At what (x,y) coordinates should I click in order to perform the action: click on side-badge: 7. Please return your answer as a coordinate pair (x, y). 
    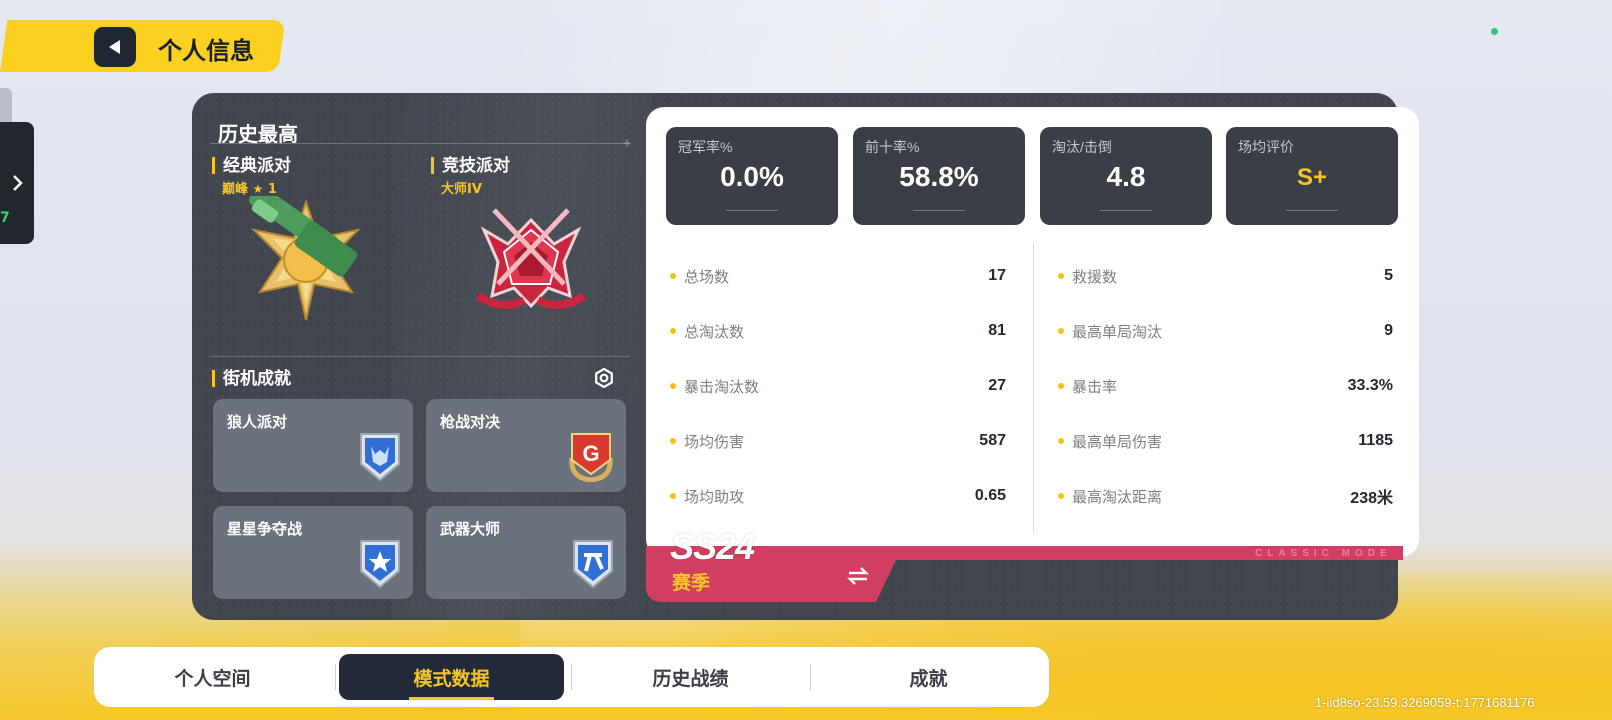
    Looking at the image, I should click on (5, 218).